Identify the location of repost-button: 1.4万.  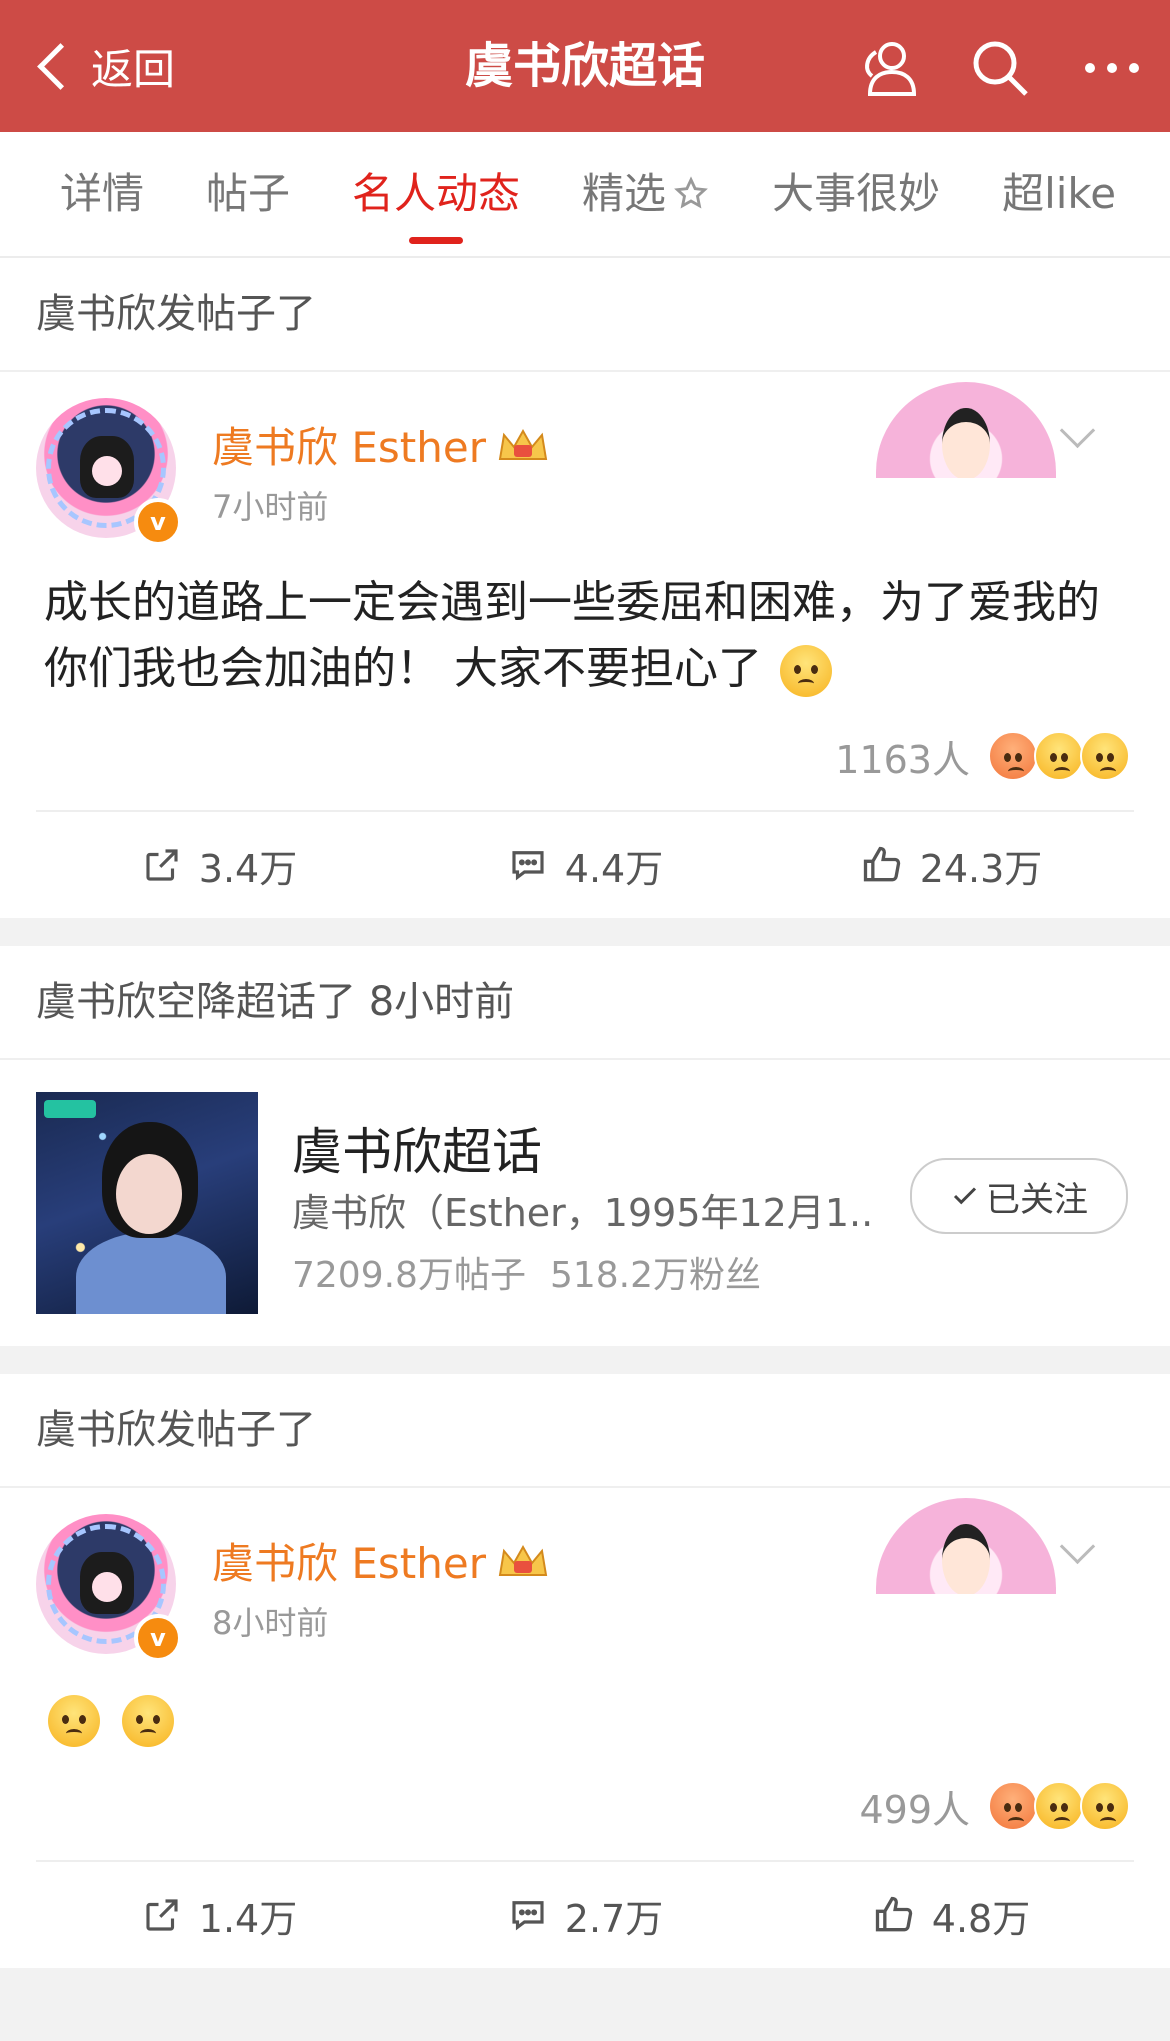
(219, 1915).